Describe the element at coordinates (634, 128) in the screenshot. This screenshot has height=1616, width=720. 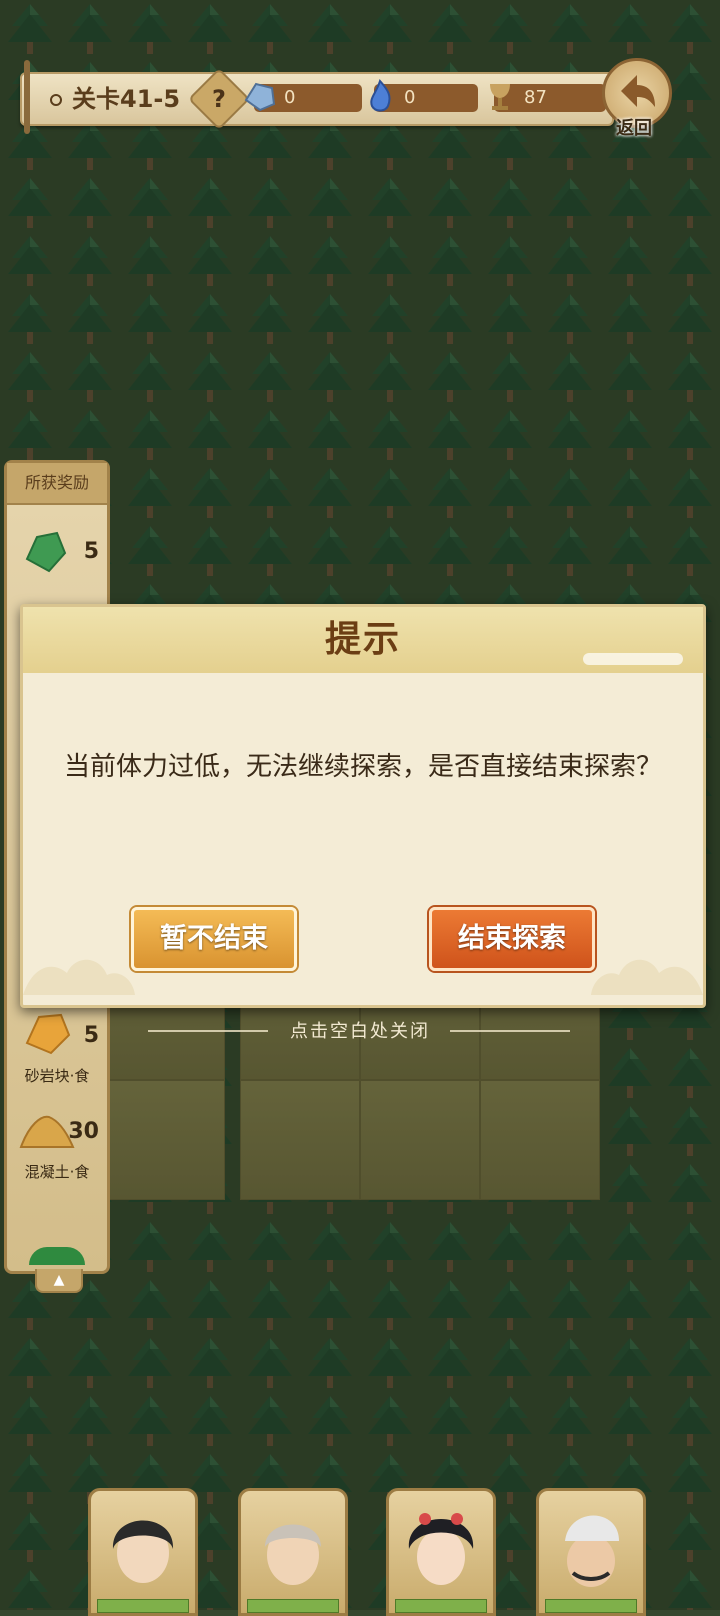
I see `back-label: 返回` at that location.